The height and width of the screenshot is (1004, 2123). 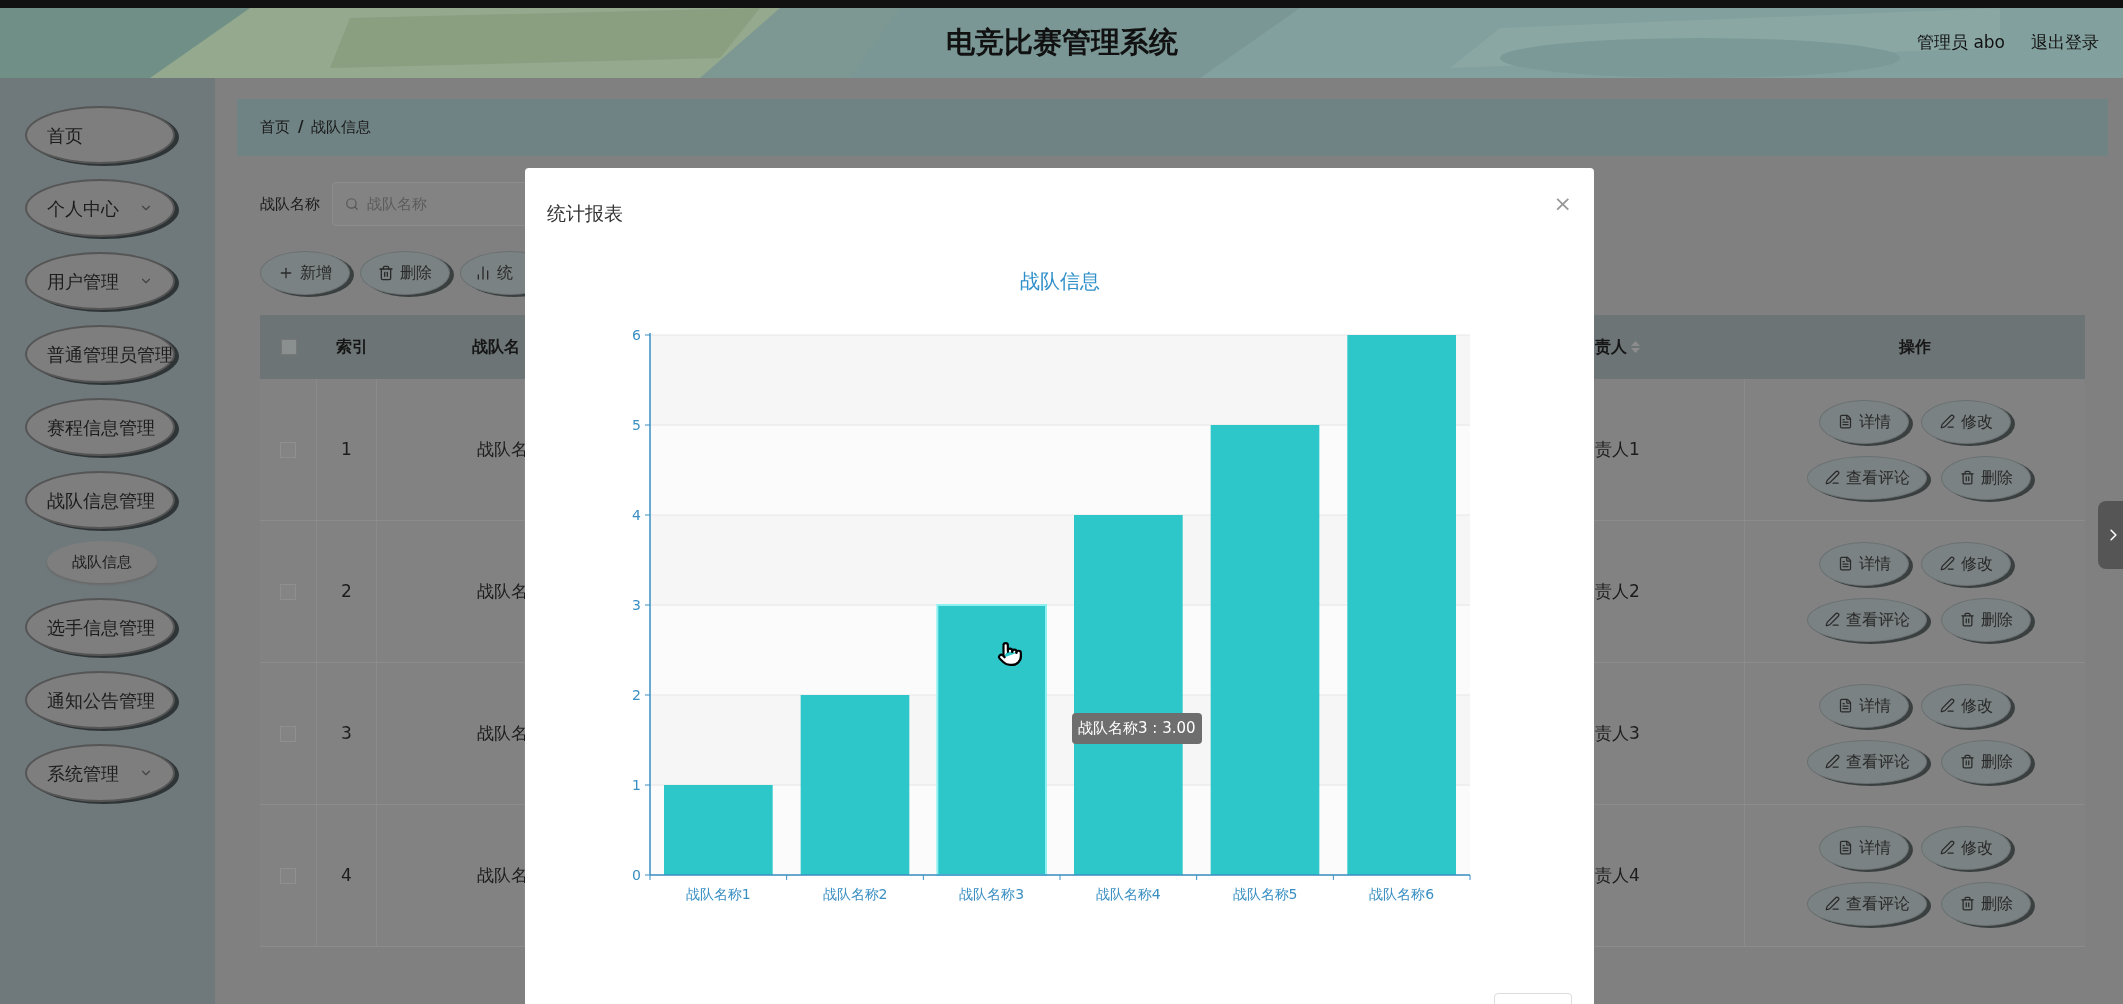 What do you see at coordinates (496, 347) in the screenshot?
I see `column-header: 战队名` at bounding box center [496, 347].